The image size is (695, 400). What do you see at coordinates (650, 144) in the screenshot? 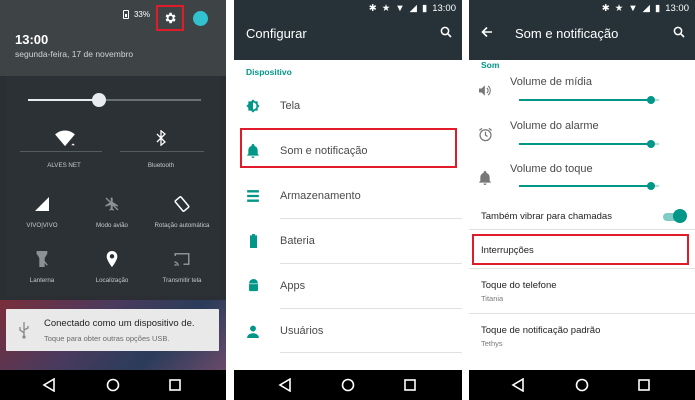
I see `volume-thumb-alarm` at bounding box center [650, 144].